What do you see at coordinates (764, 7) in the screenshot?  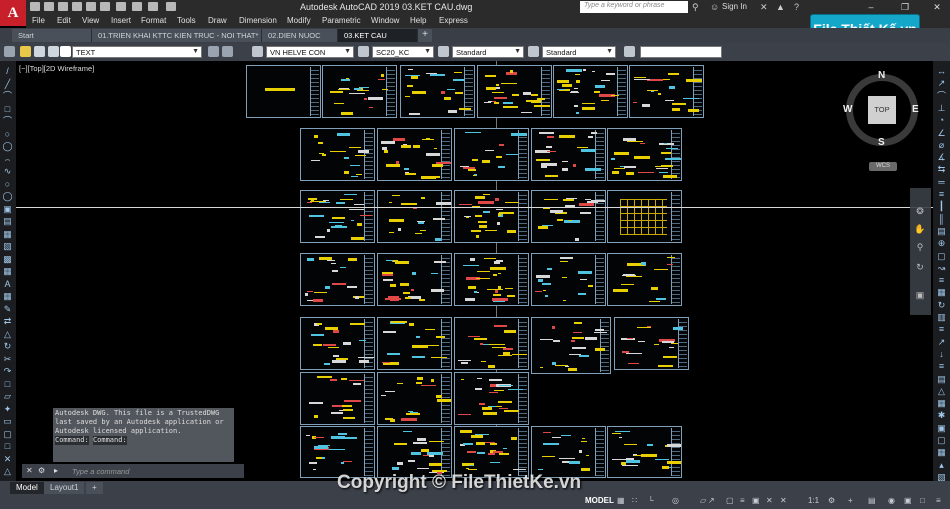 I see `exchange-icon: ✕` at bounding box center [764, 7].